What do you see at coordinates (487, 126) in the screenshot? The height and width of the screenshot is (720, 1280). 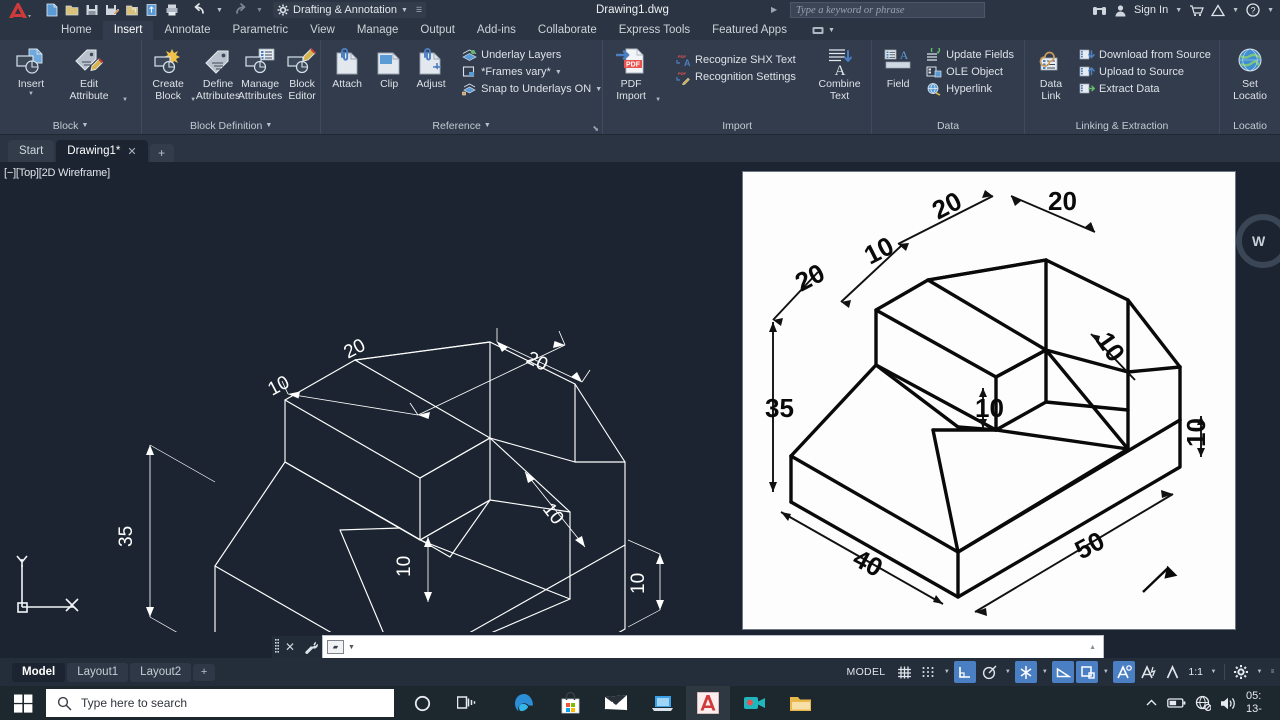 I see `panel-reference-caret-icon: ▼` at bounding box center [487, 126].